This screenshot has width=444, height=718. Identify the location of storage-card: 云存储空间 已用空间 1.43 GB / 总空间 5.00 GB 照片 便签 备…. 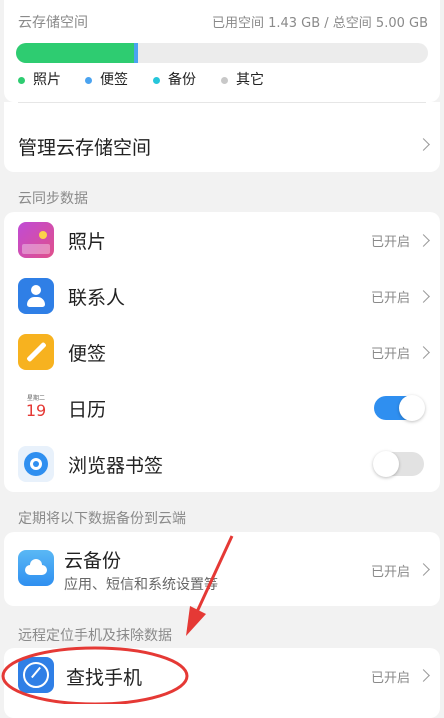
(222, 51).